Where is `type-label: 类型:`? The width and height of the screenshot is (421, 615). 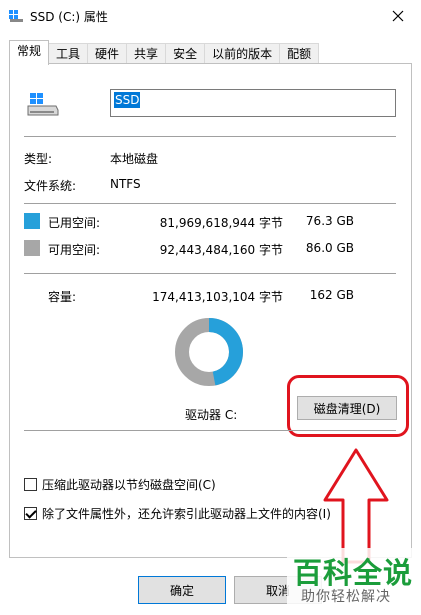
type-label: 类型: is located at coordinates (38, 159).